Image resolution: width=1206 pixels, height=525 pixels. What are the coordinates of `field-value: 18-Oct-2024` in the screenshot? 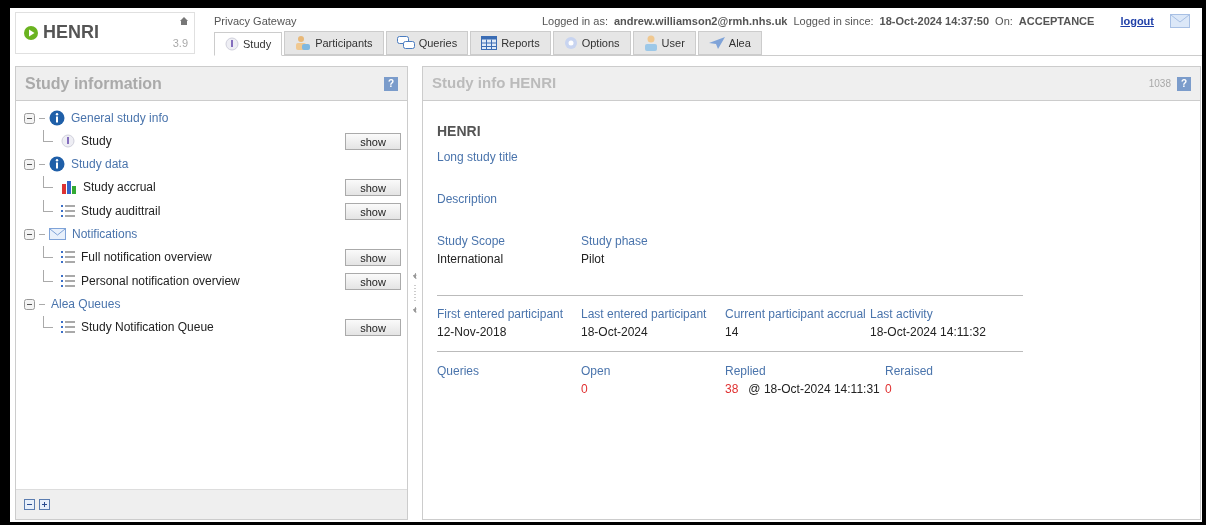 It's located at (615, 332).